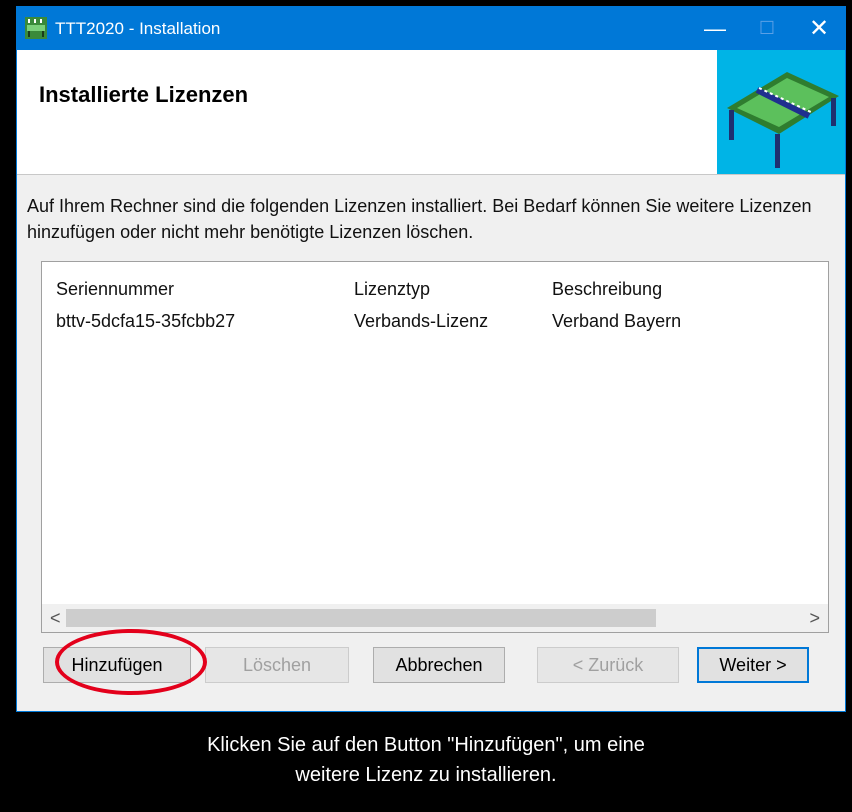 Image resolution: width=852 pixels, height=812 pixels. I want to click on cancel-button: Abbrechen, so click(439, 665).